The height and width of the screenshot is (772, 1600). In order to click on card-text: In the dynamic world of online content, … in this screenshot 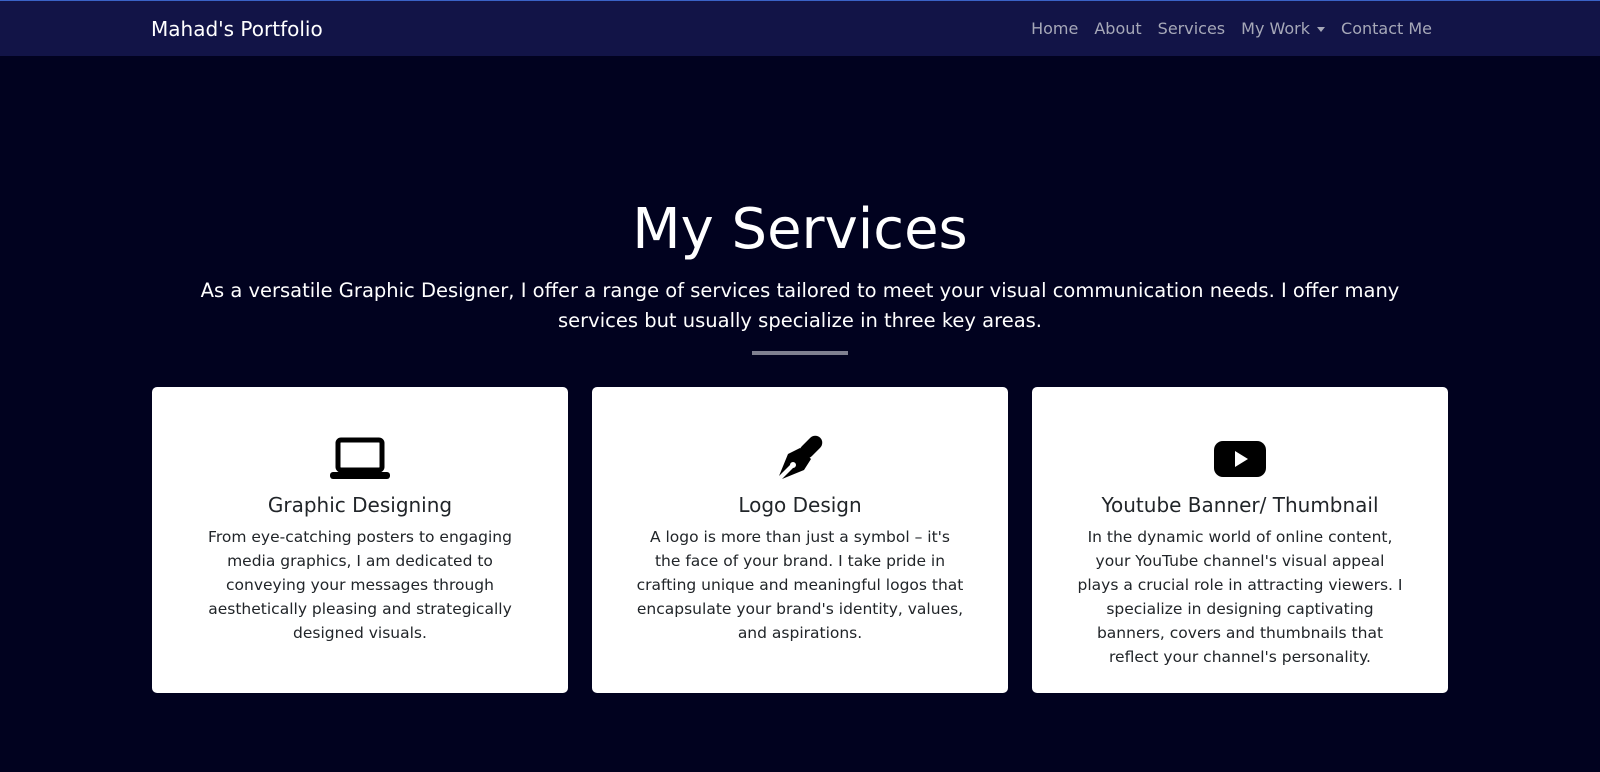, I will do `click(1240, 597)`.